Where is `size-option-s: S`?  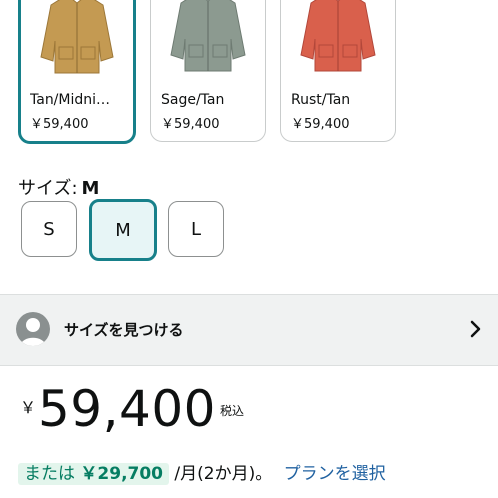
size-option-s: S is located at coordinates (49, 229).